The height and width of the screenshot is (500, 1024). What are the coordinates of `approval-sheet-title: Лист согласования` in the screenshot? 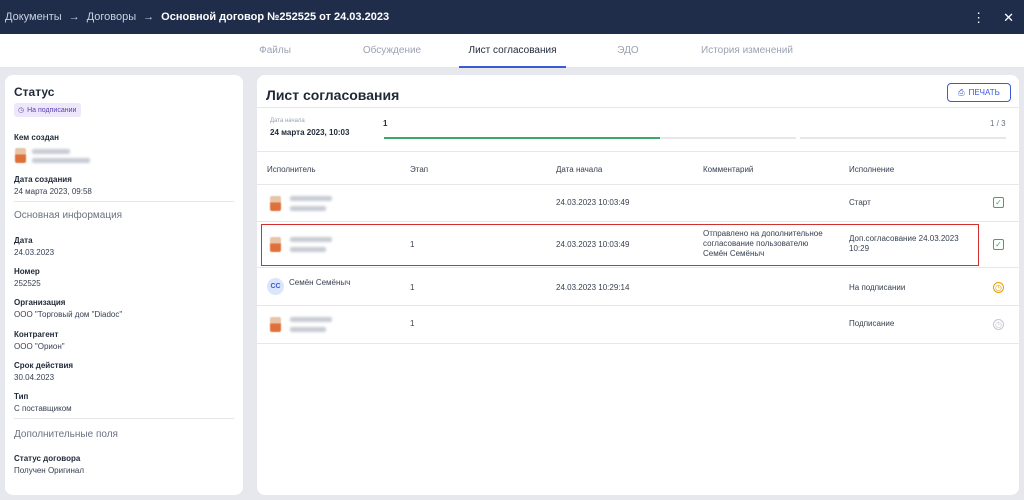 It's located at (333, 95).